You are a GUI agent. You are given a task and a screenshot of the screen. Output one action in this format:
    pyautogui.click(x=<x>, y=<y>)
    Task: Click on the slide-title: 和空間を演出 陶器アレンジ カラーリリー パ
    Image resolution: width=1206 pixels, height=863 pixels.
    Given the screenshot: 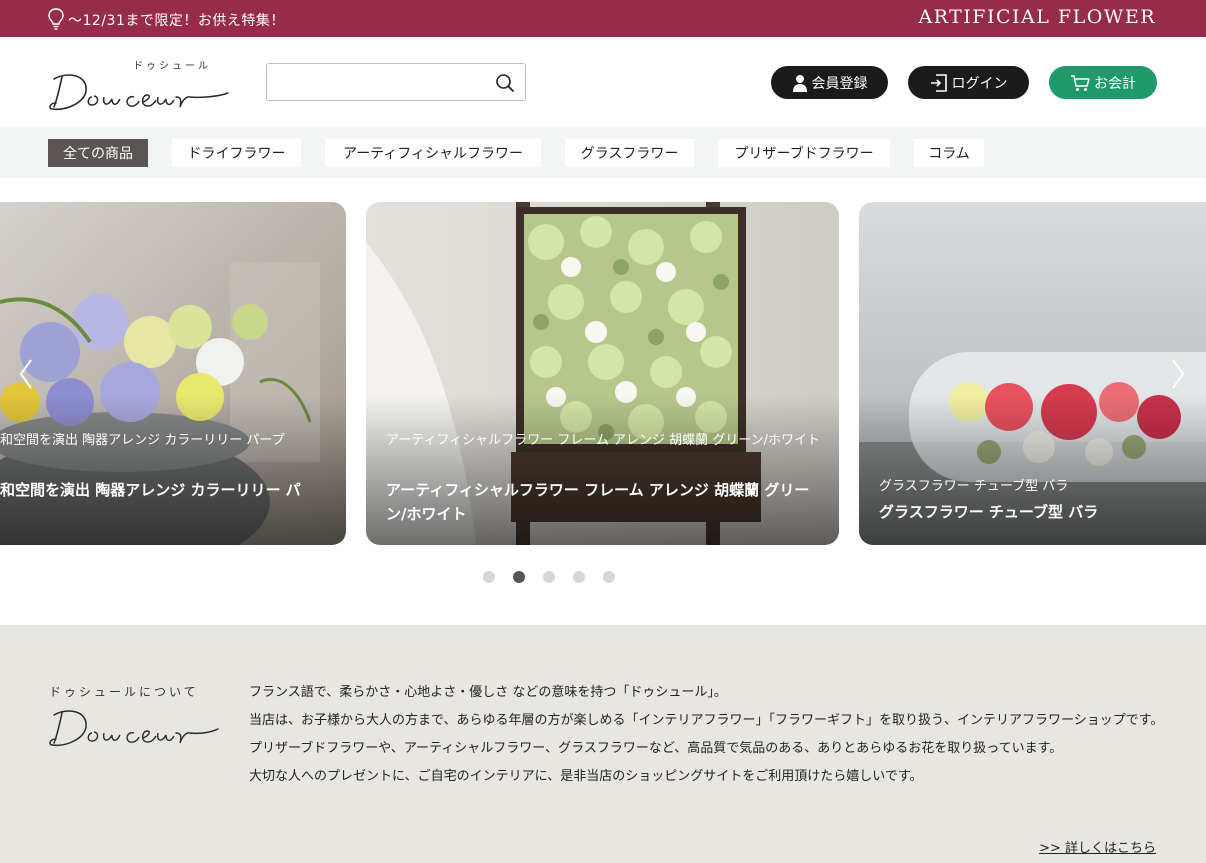 What is the action you would take?
    pyautogui.click(x=150, y=490)
    